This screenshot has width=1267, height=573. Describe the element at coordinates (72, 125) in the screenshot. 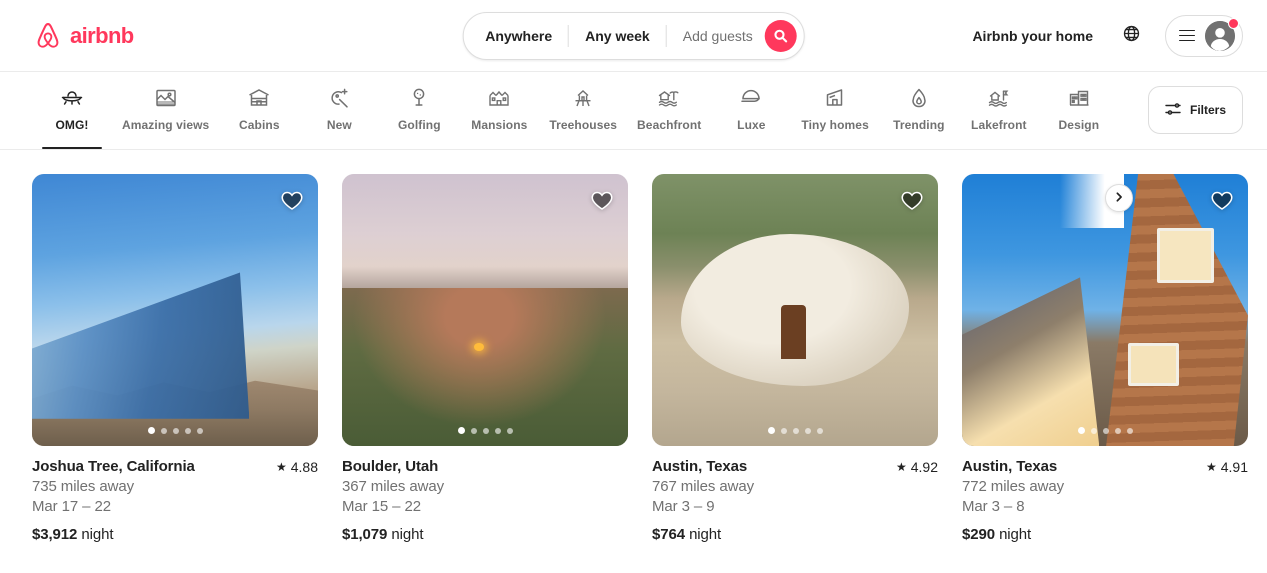

I see `category-label: OMG!` at that location.